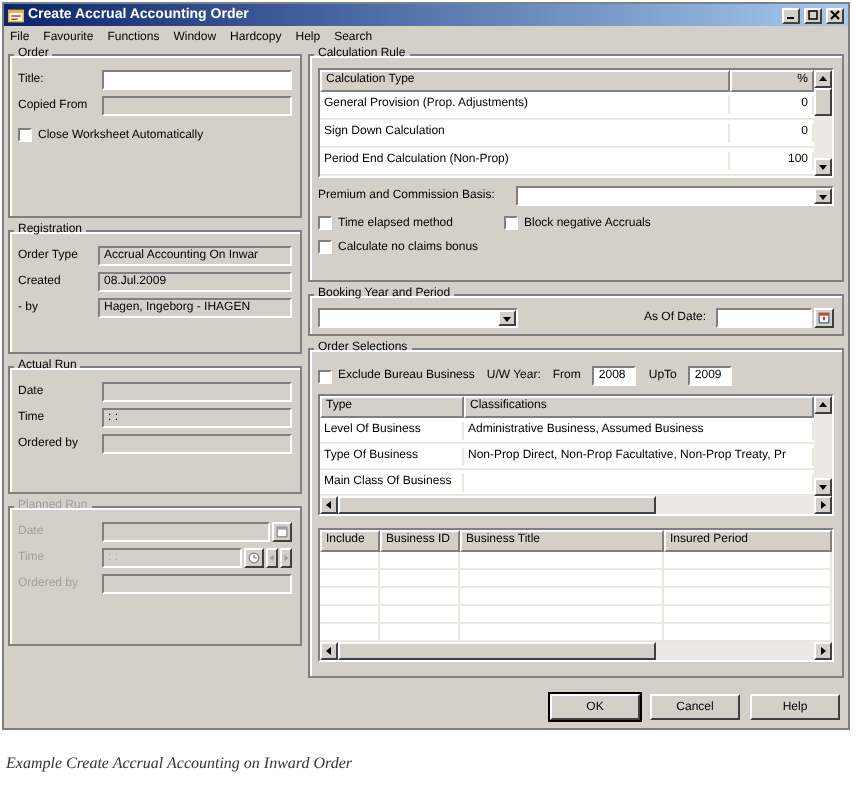 Image resolution: width=866 pixels, height=812 pixels. Describe the element at coordinates (764, 318) in the screenshot. I see `date-field` at that location.